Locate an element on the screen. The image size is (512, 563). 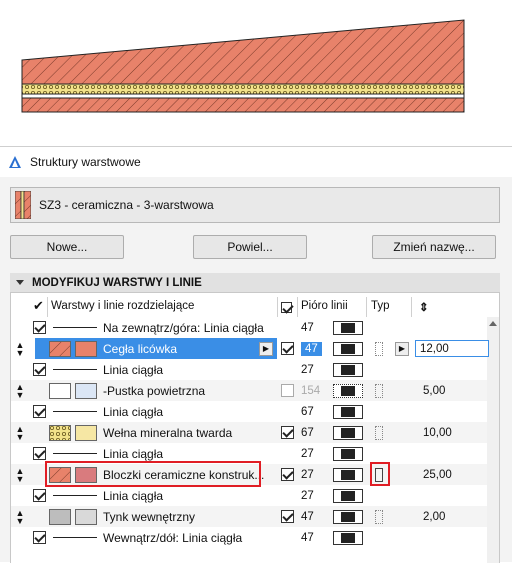
layer-thickness: 2,00 is located at coordinates (434, 517).